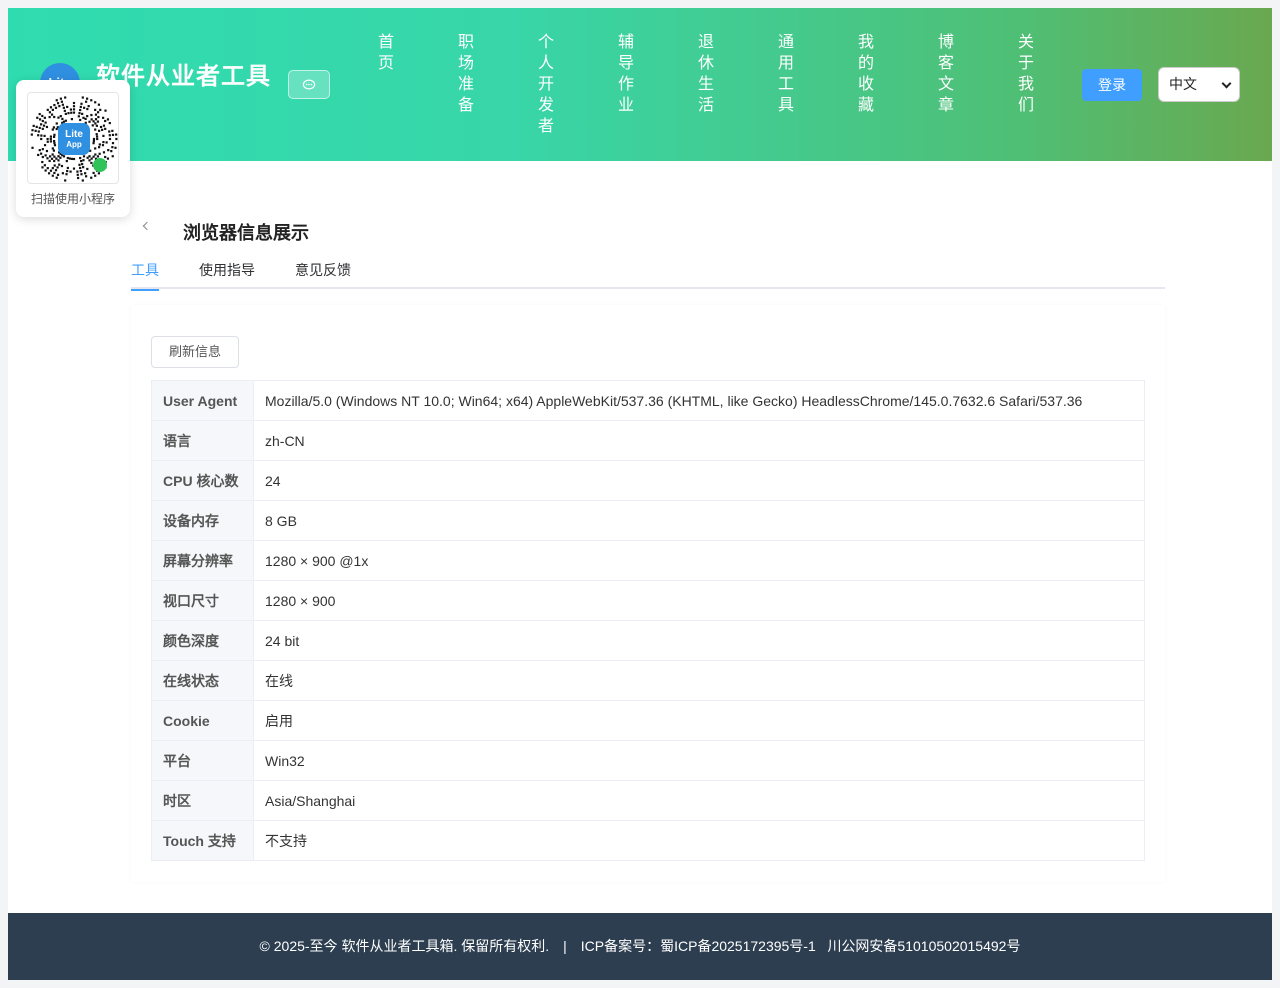  I want to click on info-value: 24, so click(699, 480).